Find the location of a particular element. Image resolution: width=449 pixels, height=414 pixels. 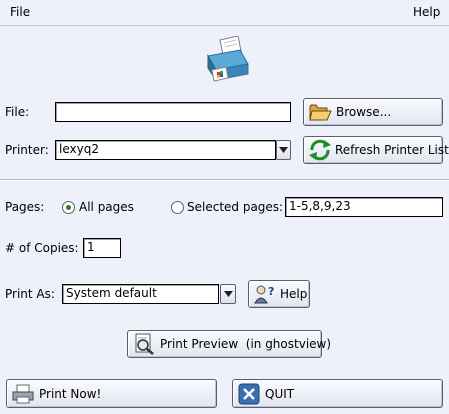

quit-label: QUIT is located at coordinates (280, 393).